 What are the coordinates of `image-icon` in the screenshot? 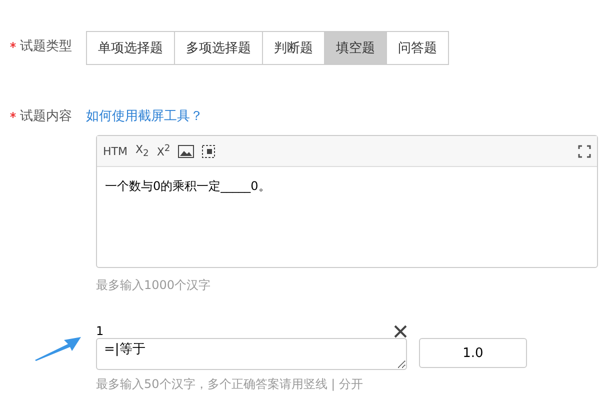 It's located at (186, 151).